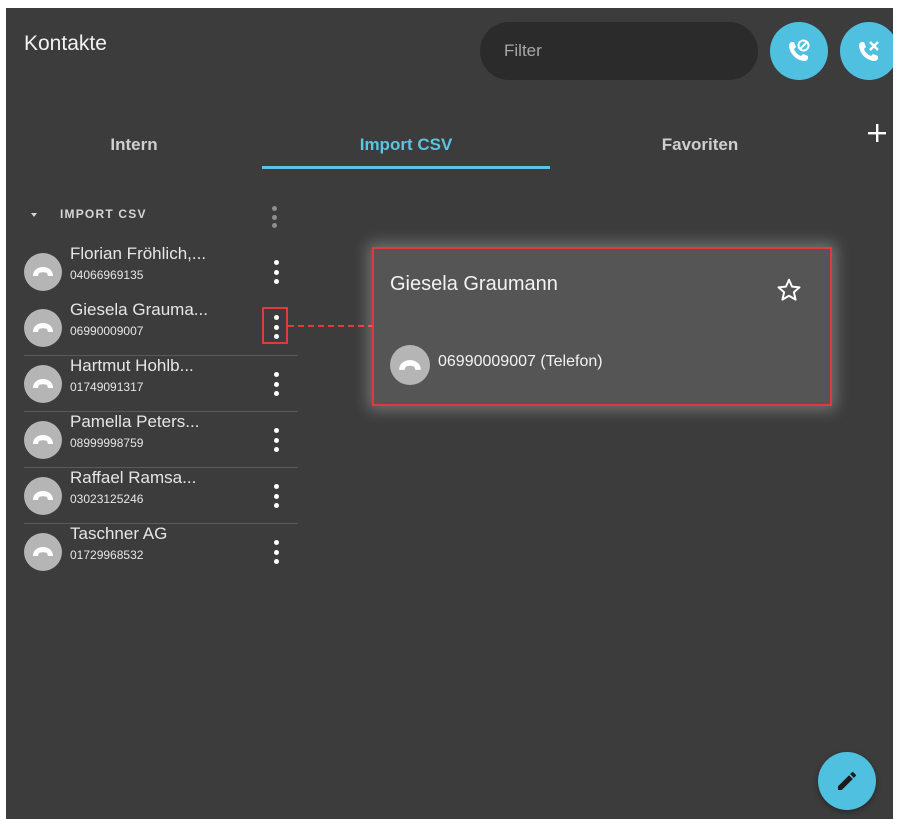  What do you see at coordinates (474, 284) in the screenshot?
I see `detail-contact-name: Giesela Graumann` at bounding box center [474, 284].